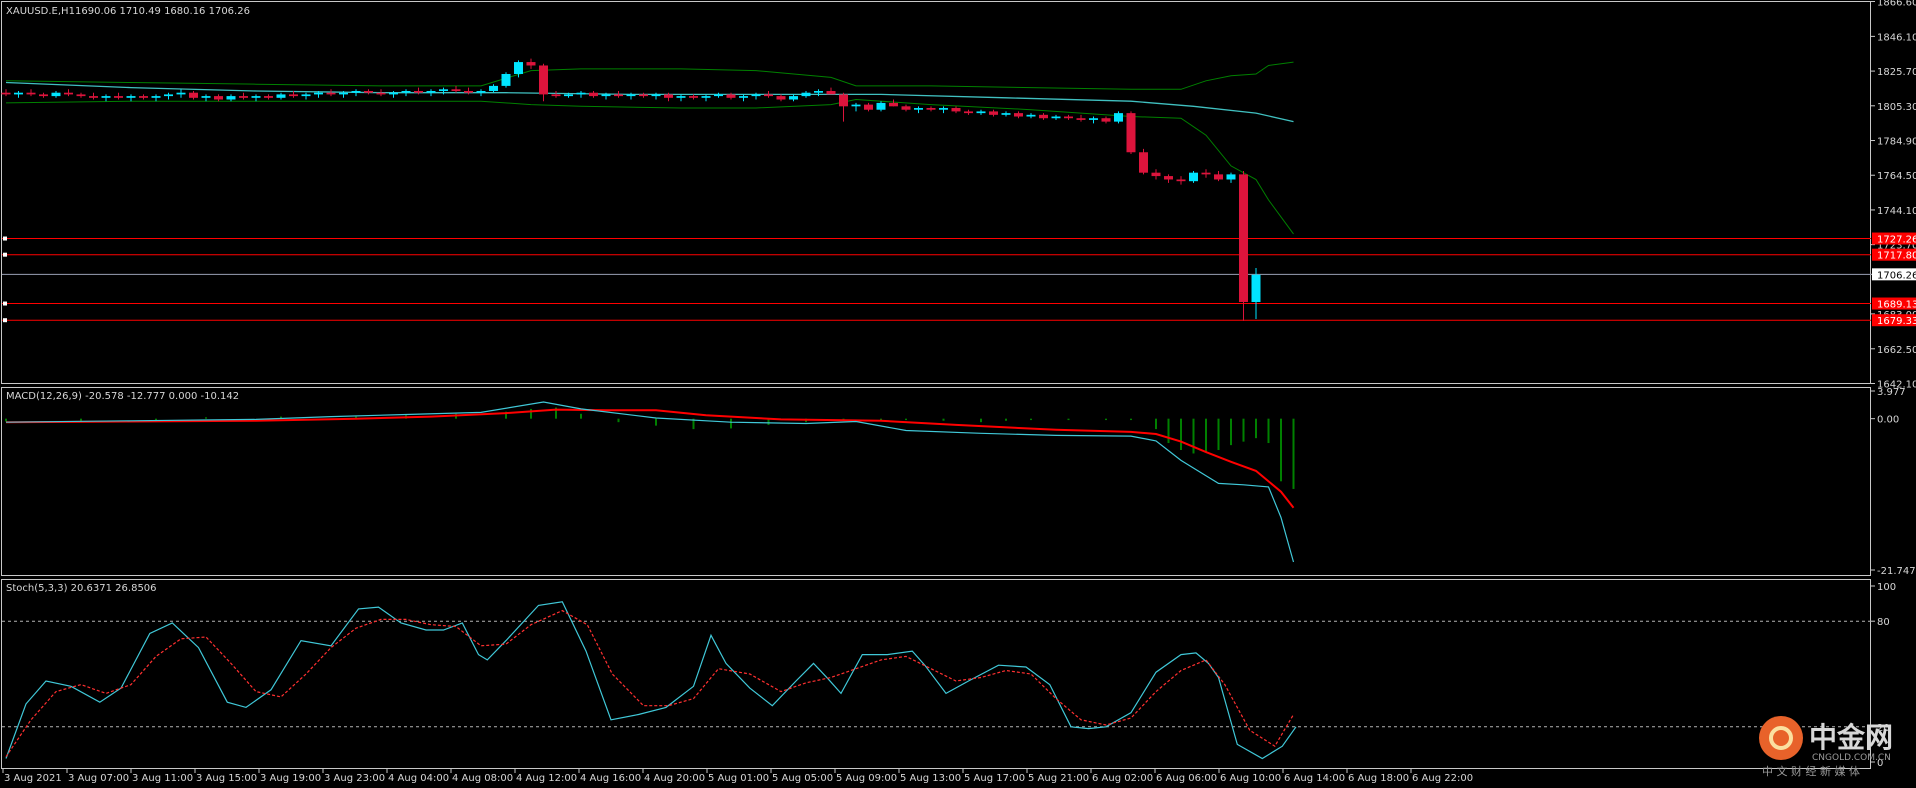  I want to click on watermark-name: 中金网, so click(1851, 737).